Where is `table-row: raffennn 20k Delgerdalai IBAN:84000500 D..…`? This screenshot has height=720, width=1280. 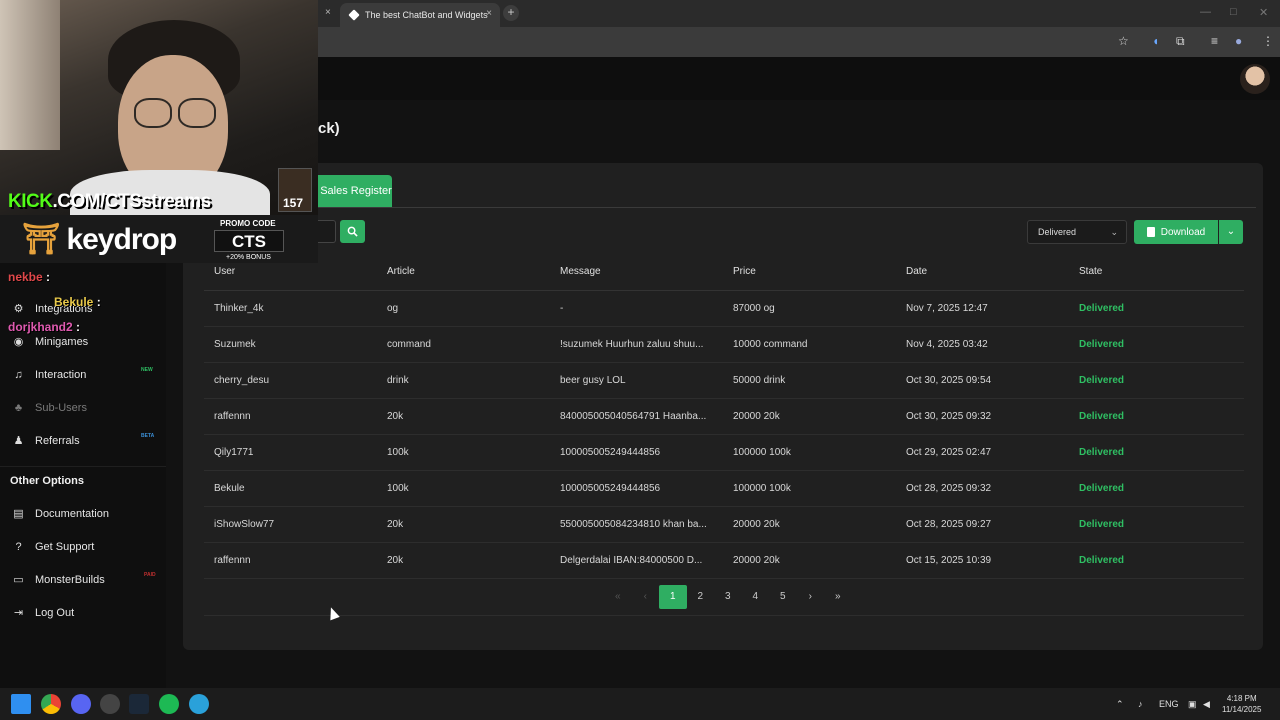
table-row: raffennn 20k Delgerdalai IBAN:84000500 D..… is located at coordinates (724, 560).